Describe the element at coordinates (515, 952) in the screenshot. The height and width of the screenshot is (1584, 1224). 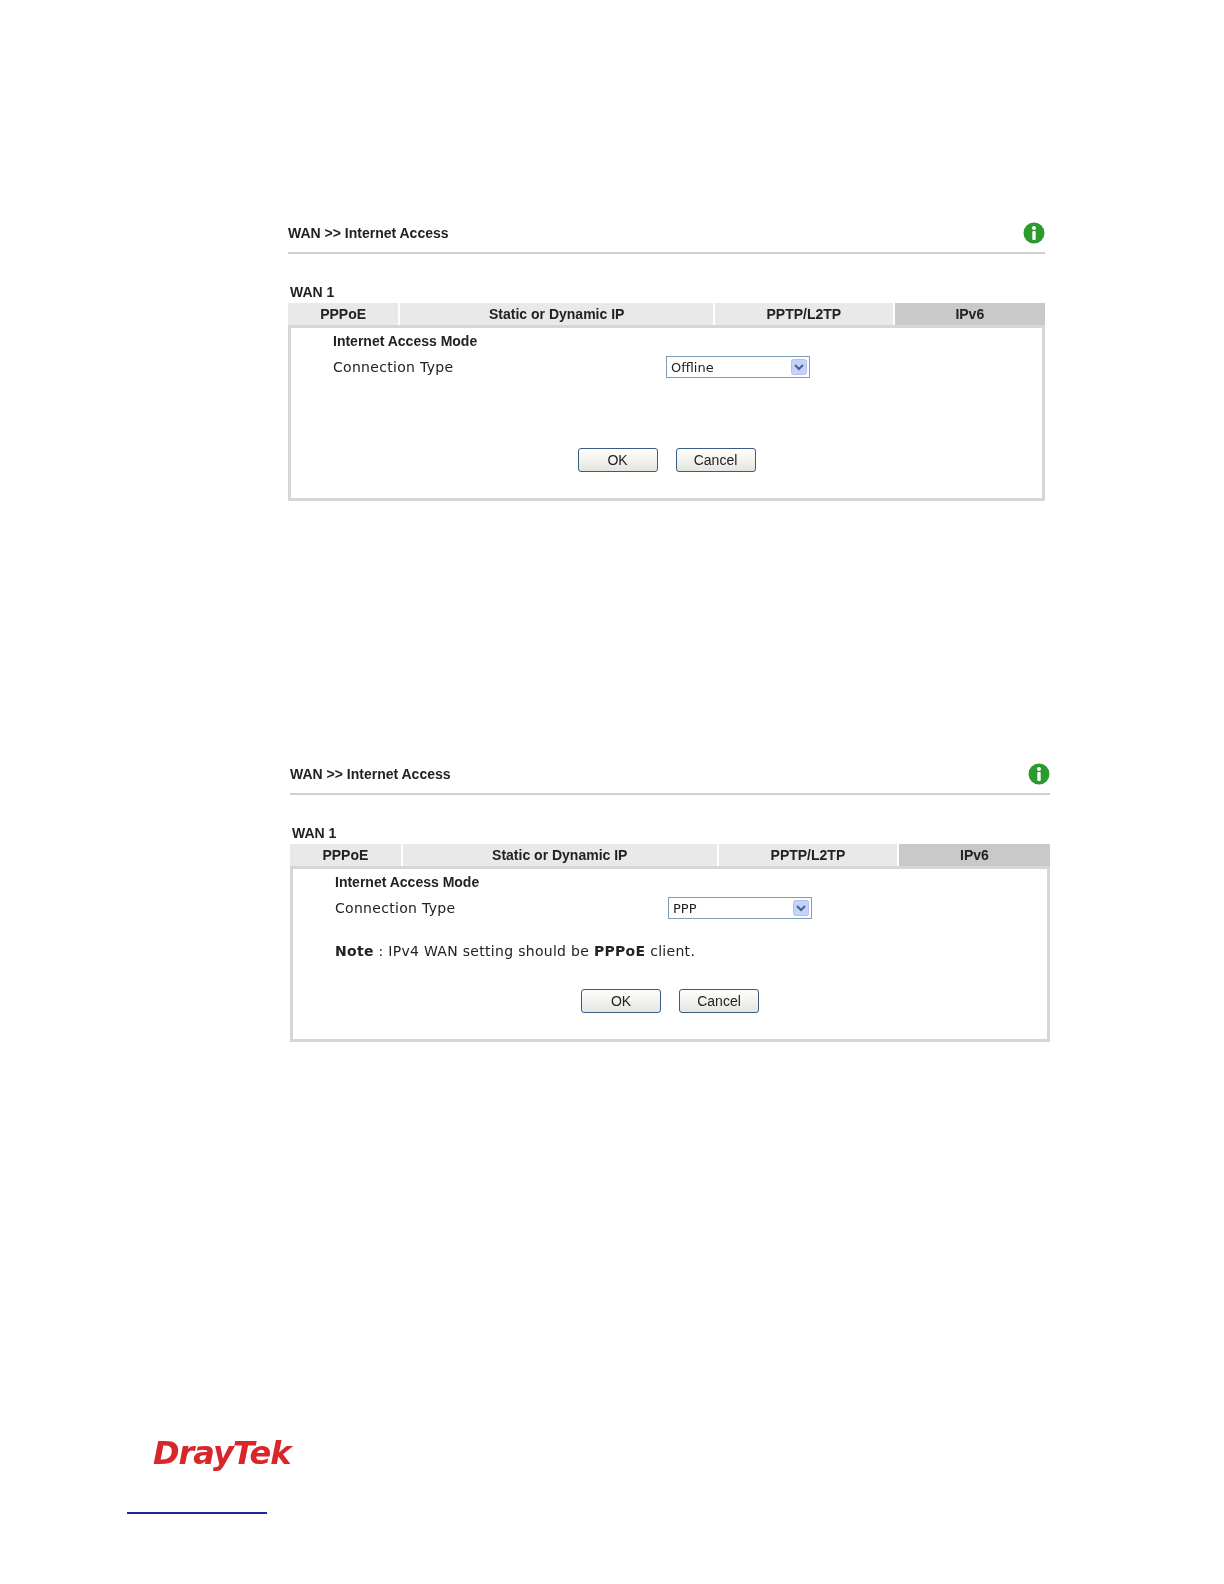
I see `note-text: Note : IPv4 WAN setting should be PPPoE client.` at that location.